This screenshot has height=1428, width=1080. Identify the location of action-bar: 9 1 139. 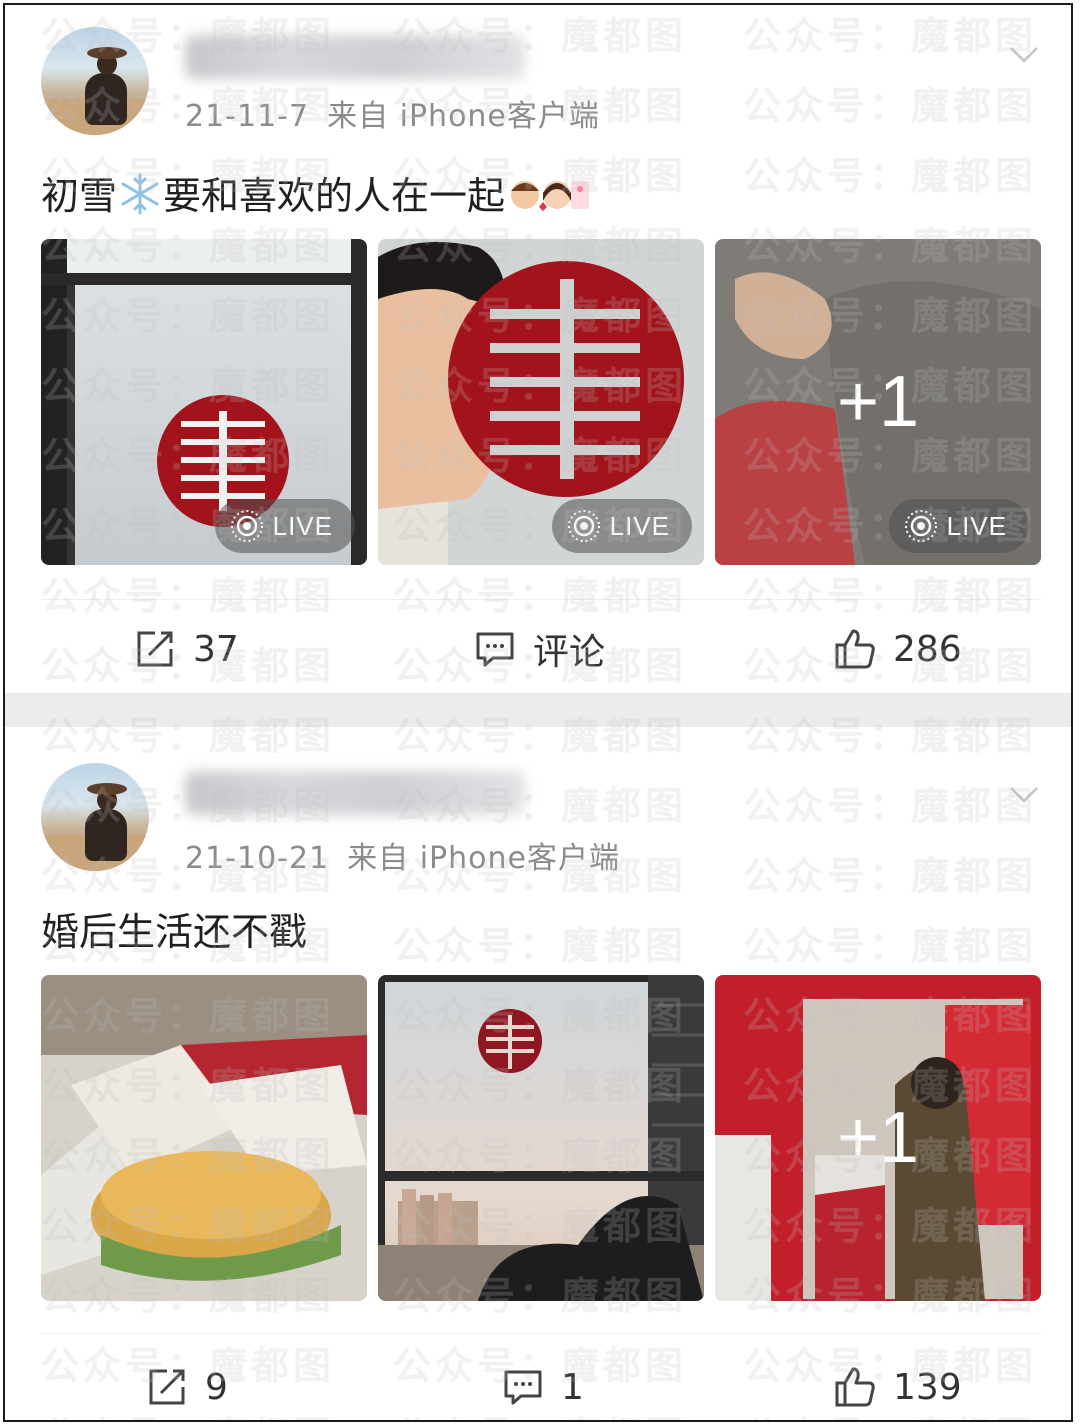
(538, 1383).